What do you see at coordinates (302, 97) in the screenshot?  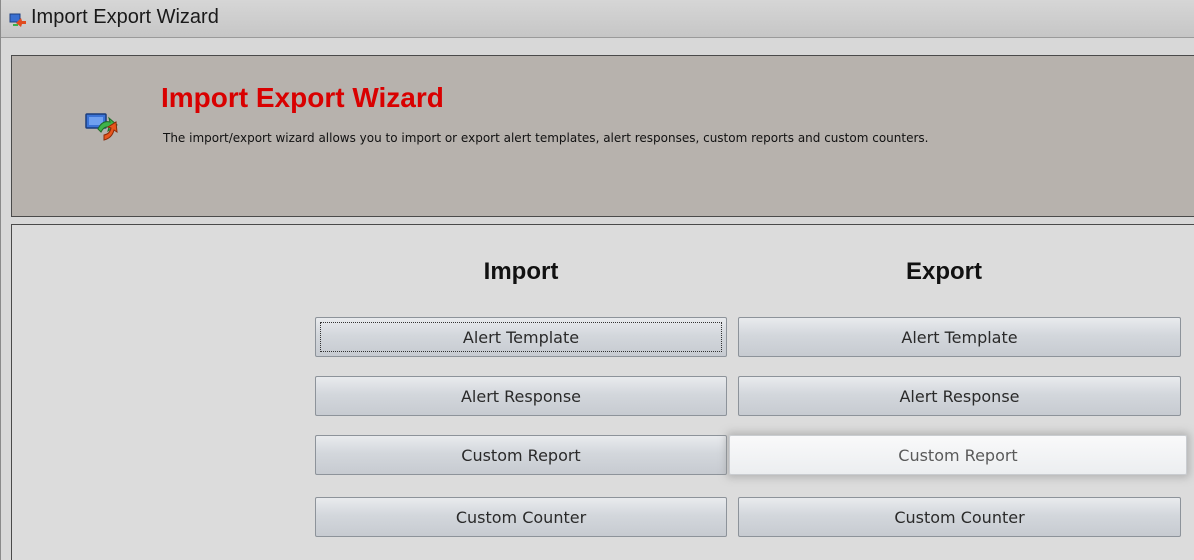 I see `page-title: Import Export Wizard` at bounding box center [302, 97].